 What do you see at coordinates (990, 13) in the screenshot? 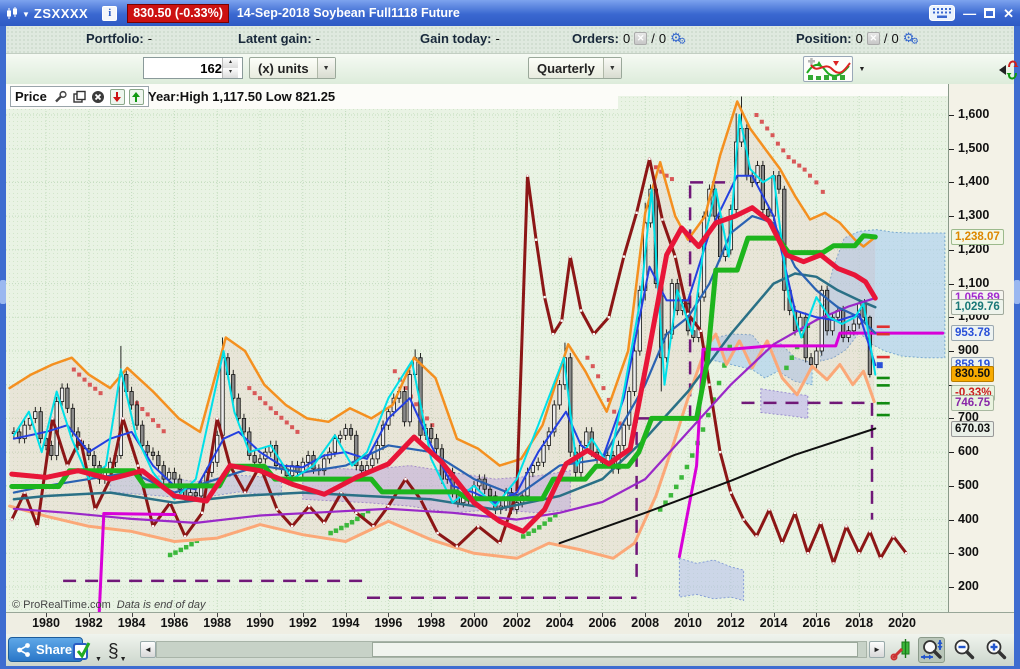
I see `maximize-button` at bounding box center [990, 13].